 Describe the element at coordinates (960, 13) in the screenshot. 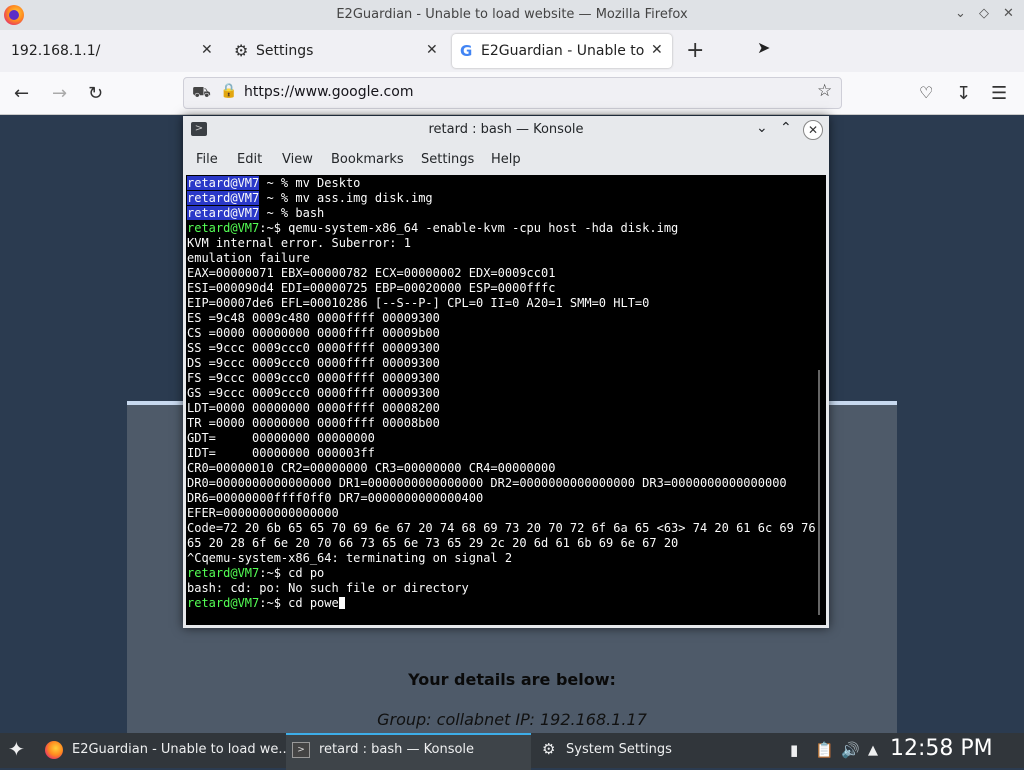

I see `minimize-icon: ⌄` at that location.